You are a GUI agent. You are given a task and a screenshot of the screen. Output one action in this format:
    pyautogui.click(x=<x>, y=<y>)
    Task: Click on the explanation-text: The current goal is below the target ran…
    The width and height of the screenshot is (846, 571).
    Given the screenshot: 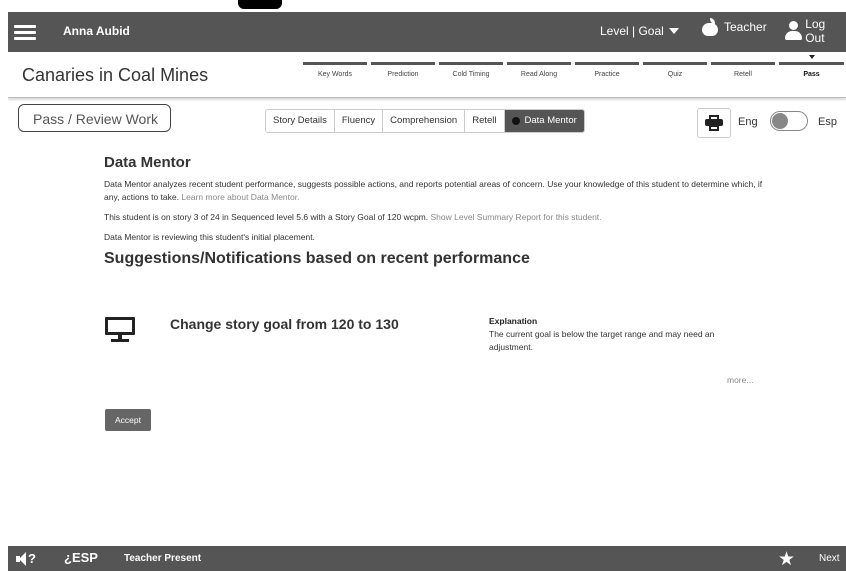 What is the action you would take?
    pyautogui.click(x=602, y=340)
    